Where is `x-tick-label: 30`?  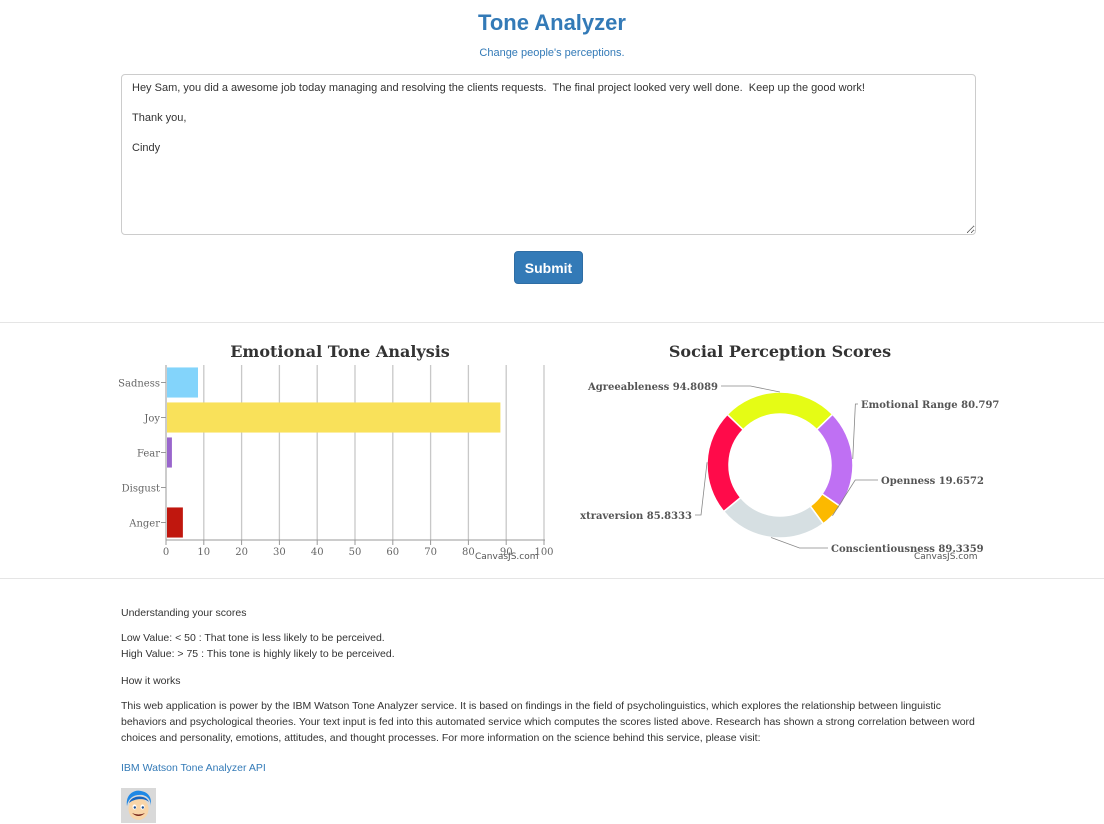
x-tick-label: 30 is located at coordinates (279, 552).